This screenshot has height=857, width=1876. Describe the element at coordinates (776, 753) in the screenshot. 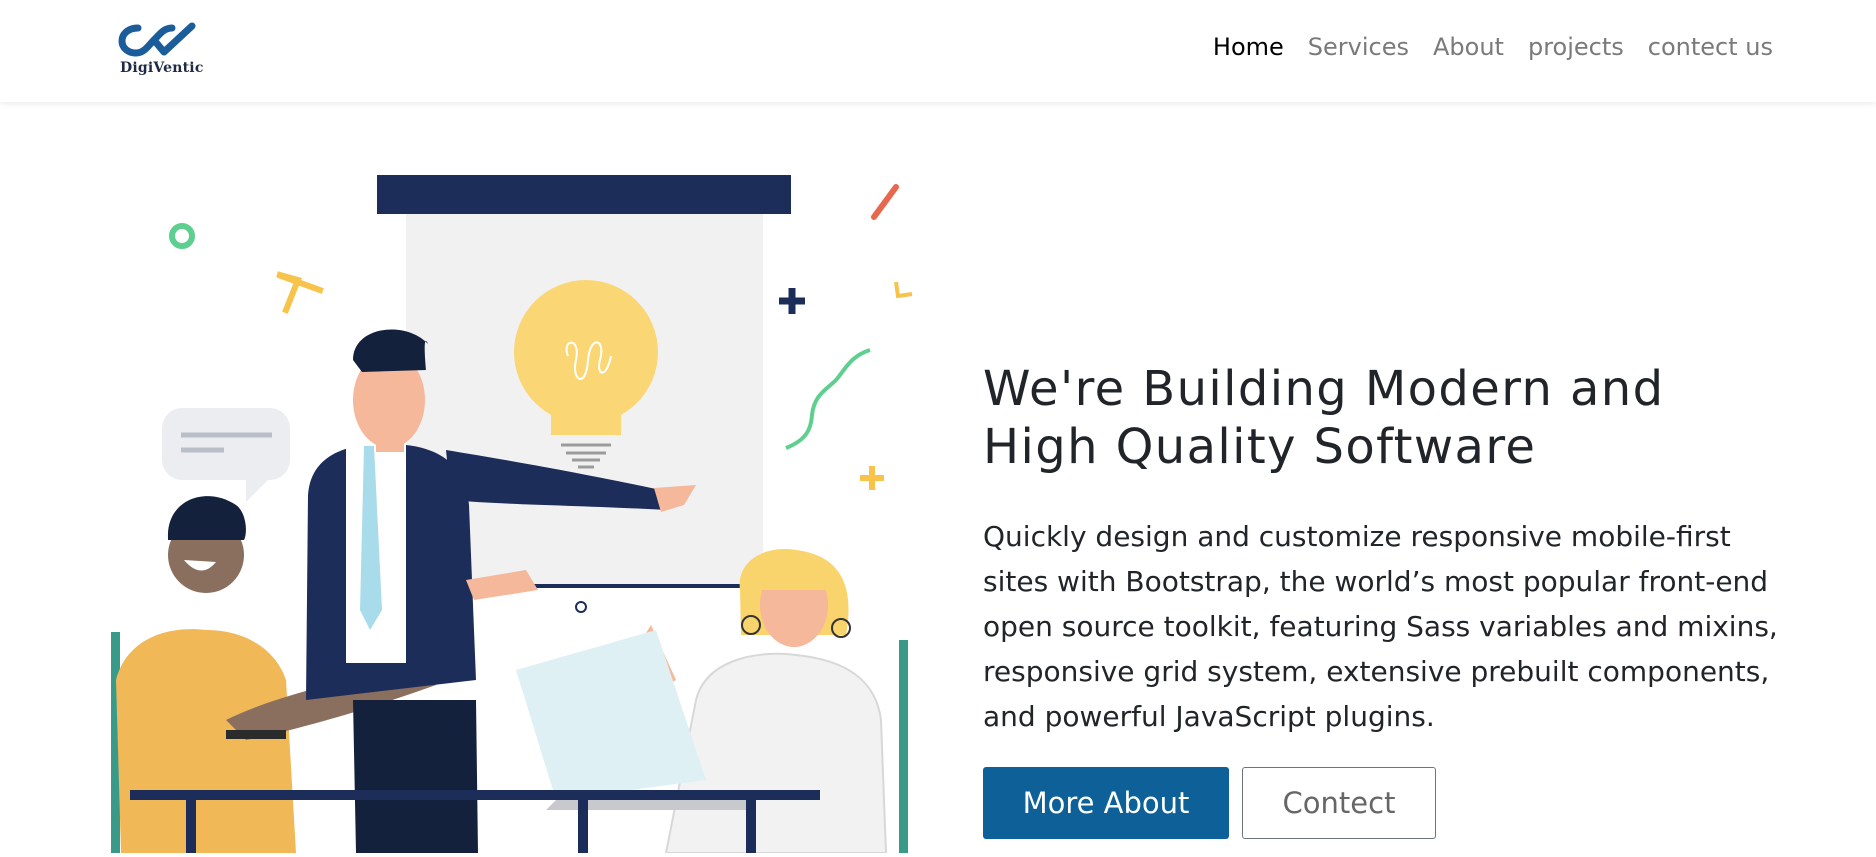

I see `seated-woman-figure` at that location.